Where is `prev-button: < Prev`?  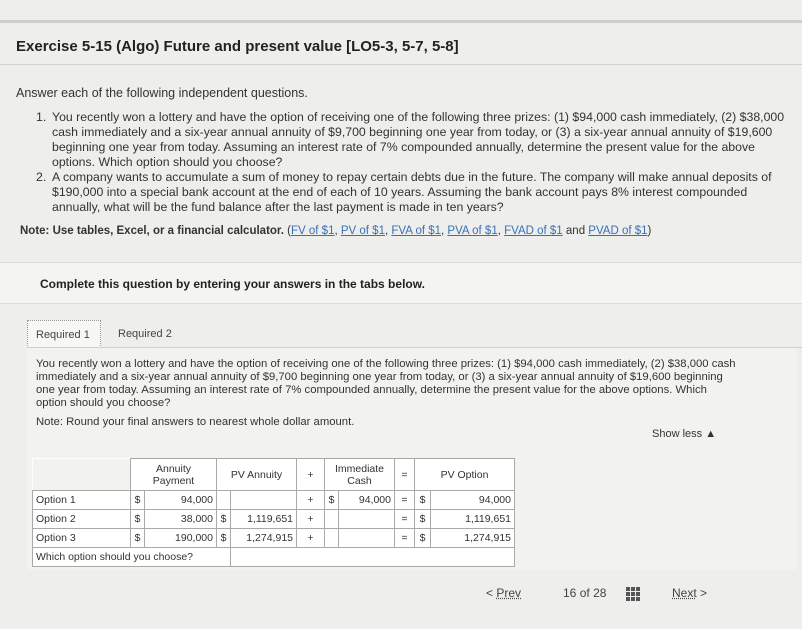 prev-button: < Prev is located at coordinates (503, 593).